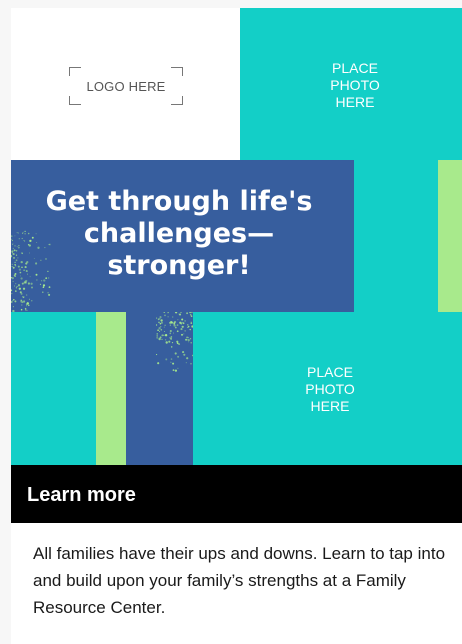 The height and width of the screenshot is (644, 462). I want to click on logo-frame: LOGO HERE, so click(126, 86).